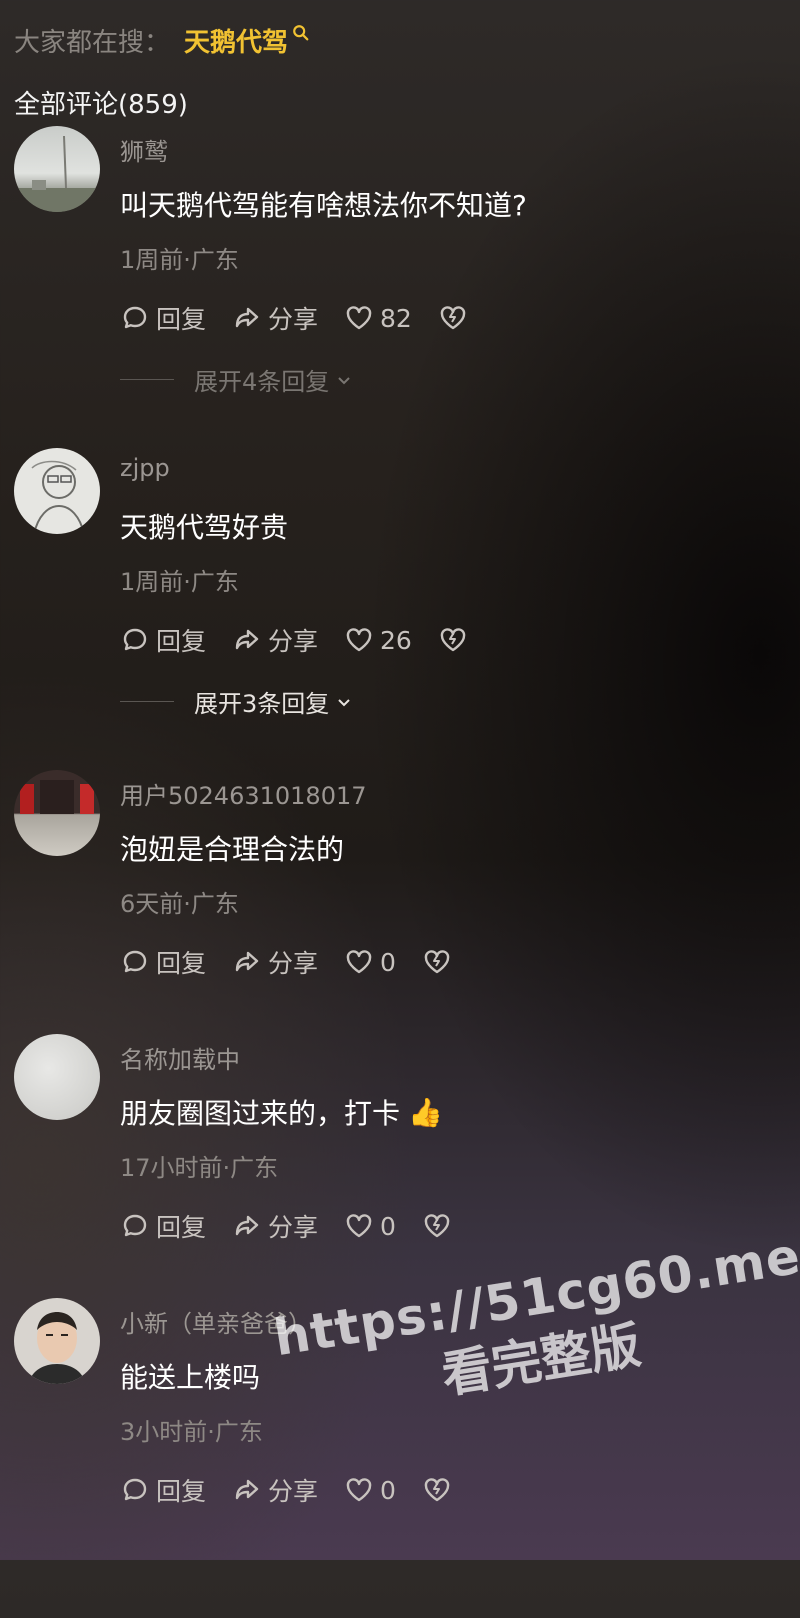 Image resolution: width=800 pixels, height=1618 pixels. I want to click on search-term-link: 天鹅代驾, so click(236, 40).